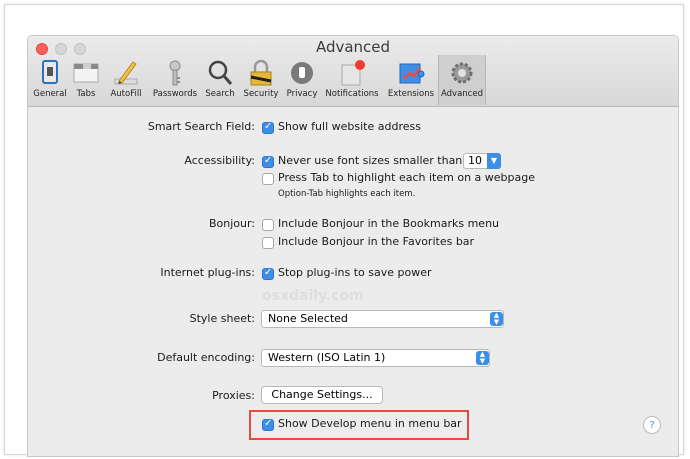 This screenshot has width=690, height=459. Describe the element at coordinates (220, 72) in the screenshot. I see `magnifier-icon` at that location.